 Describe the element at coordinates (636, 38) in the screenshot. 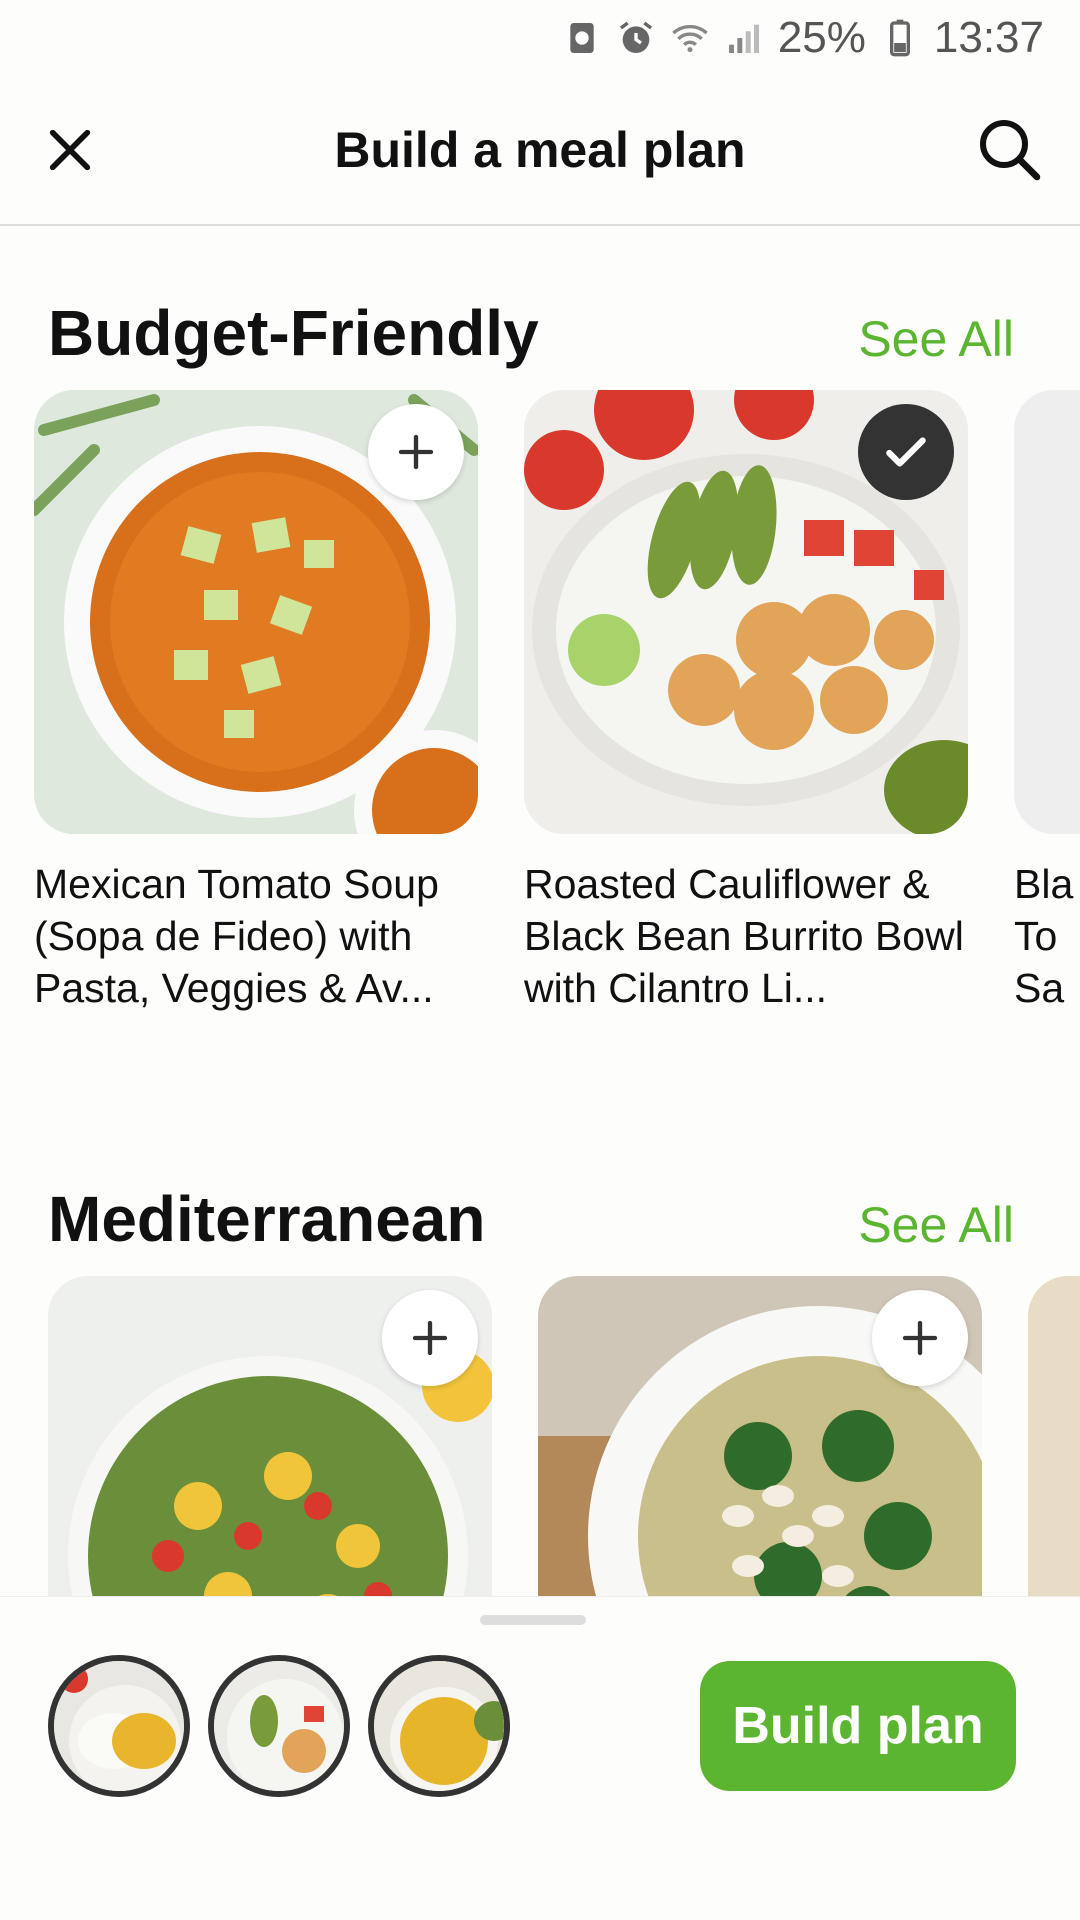

I see `alarm-icon` at that location.